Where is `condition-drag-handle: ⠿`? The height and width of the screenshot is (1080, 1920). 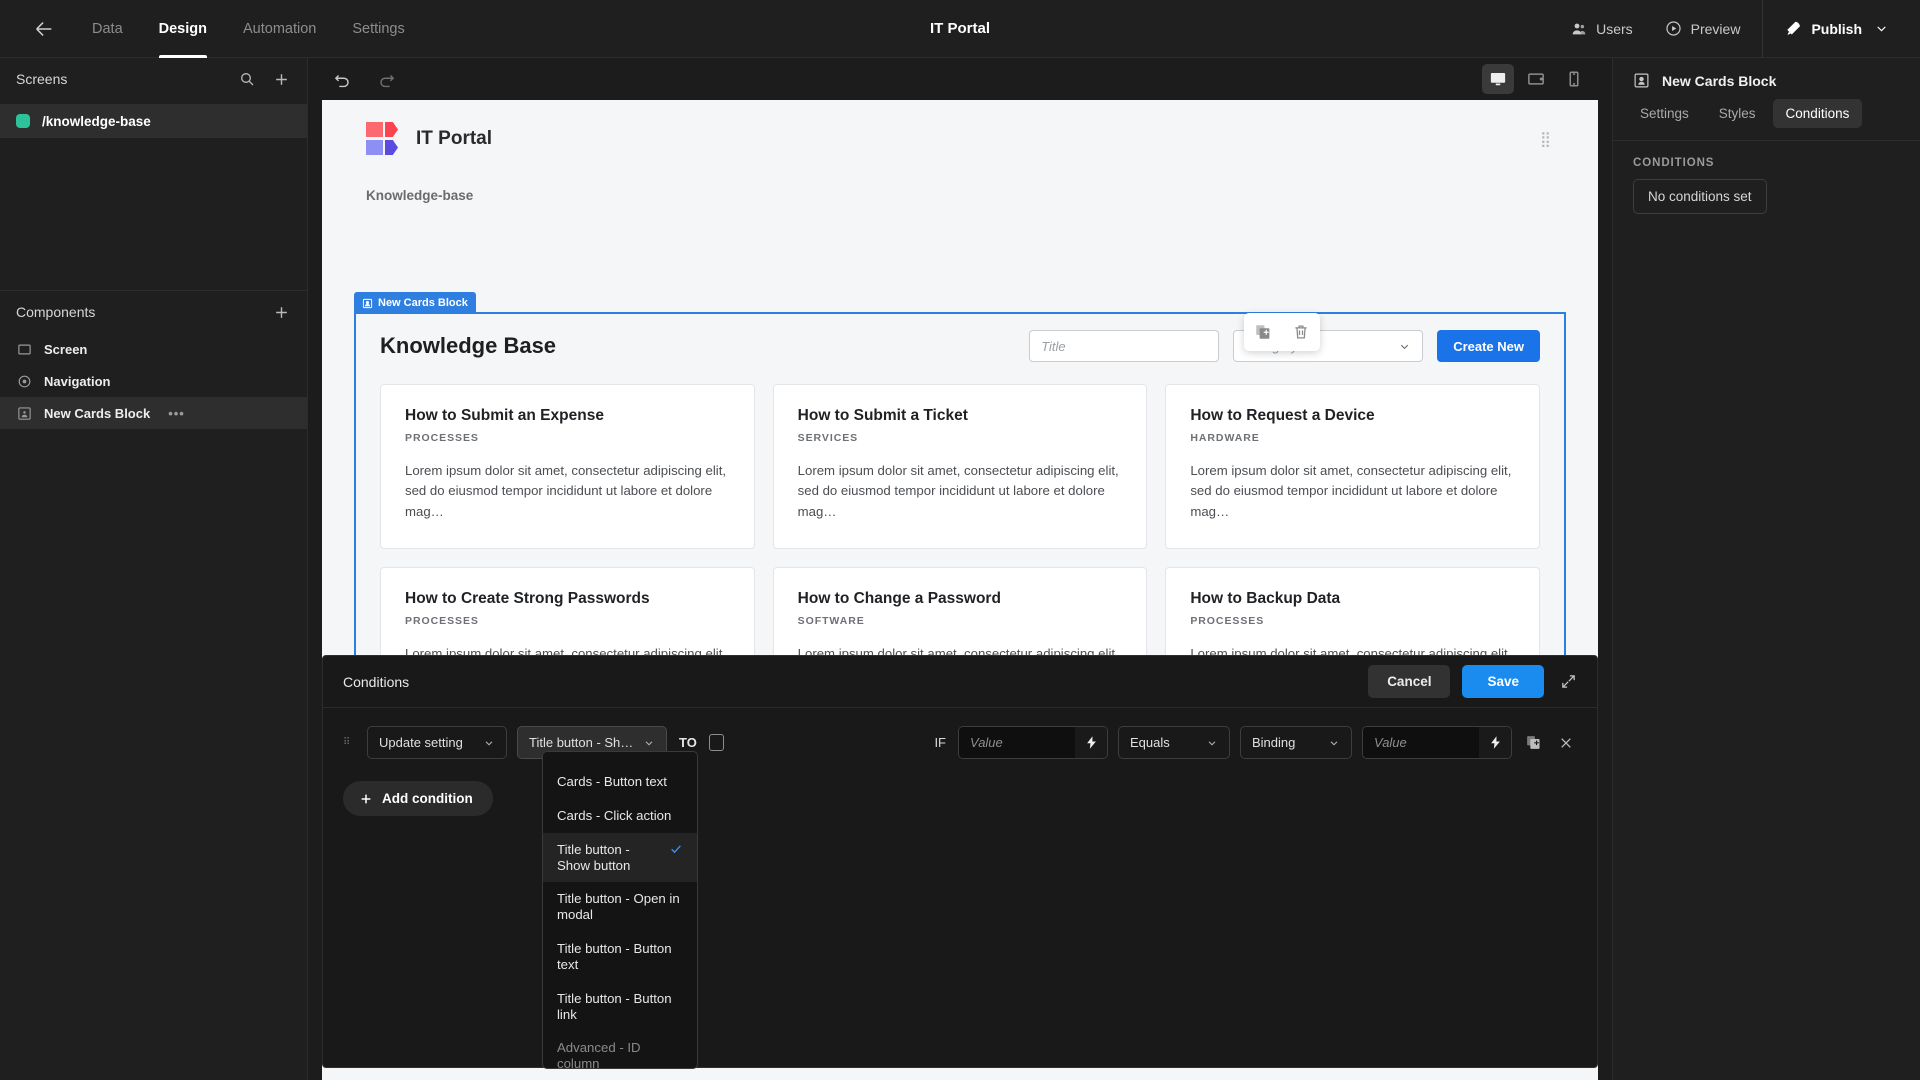 condition-drag-handle: ⠿ is located at coordinates (349, 743).